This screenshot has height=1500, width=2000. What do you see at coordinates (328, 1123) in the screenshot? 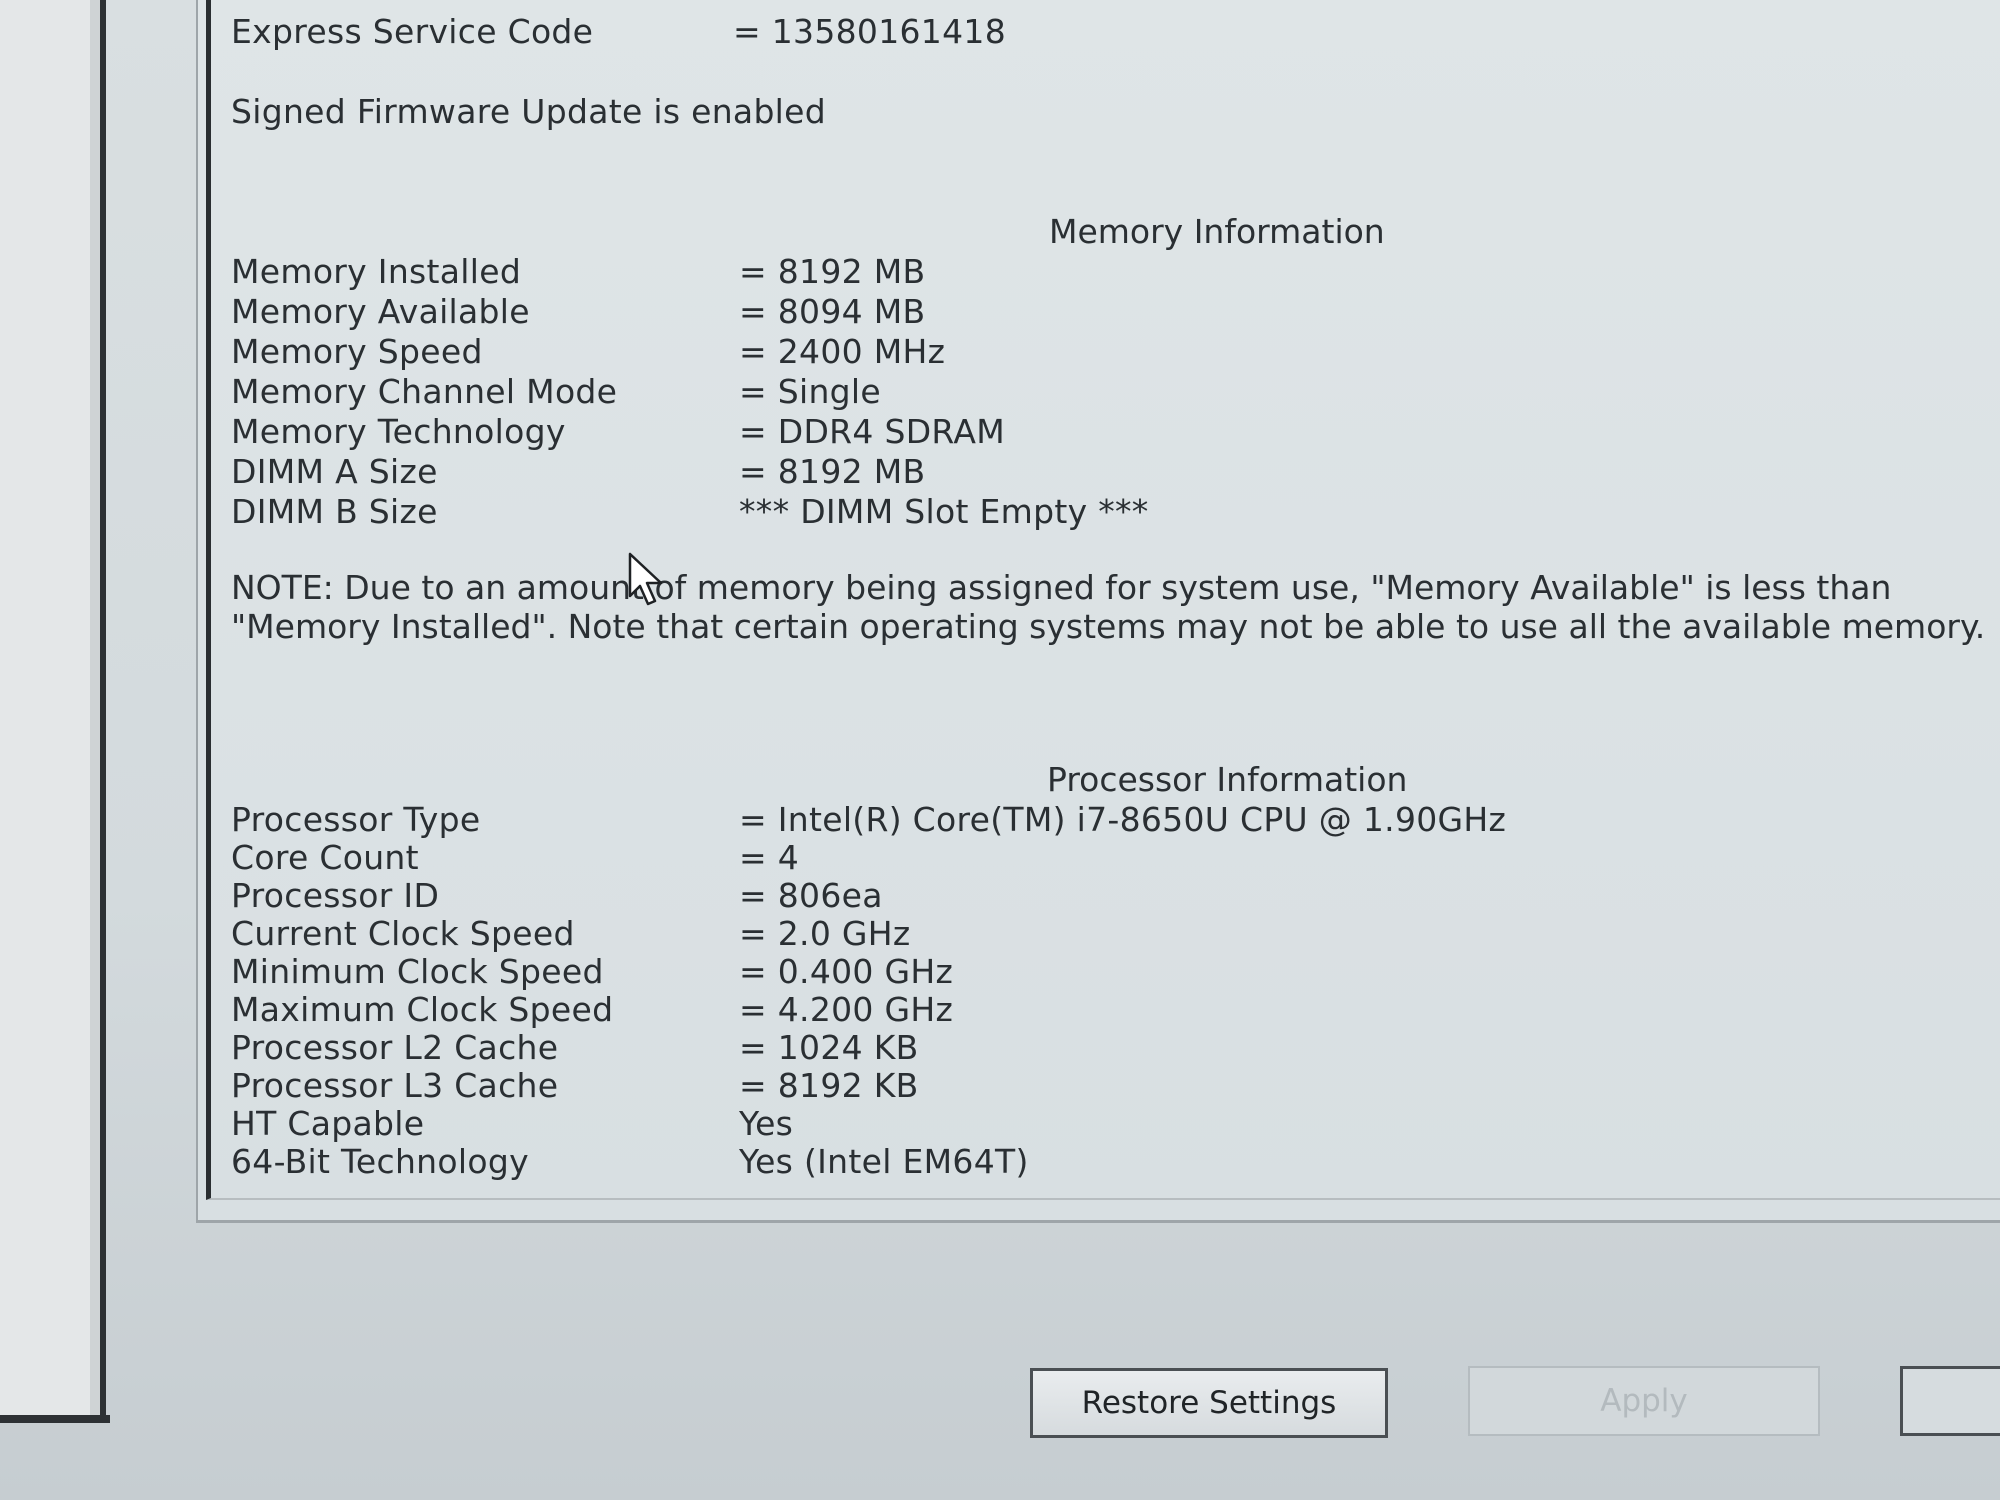
I see `ht-capable-label: HT Capable` at bounding box center [328, 1123].